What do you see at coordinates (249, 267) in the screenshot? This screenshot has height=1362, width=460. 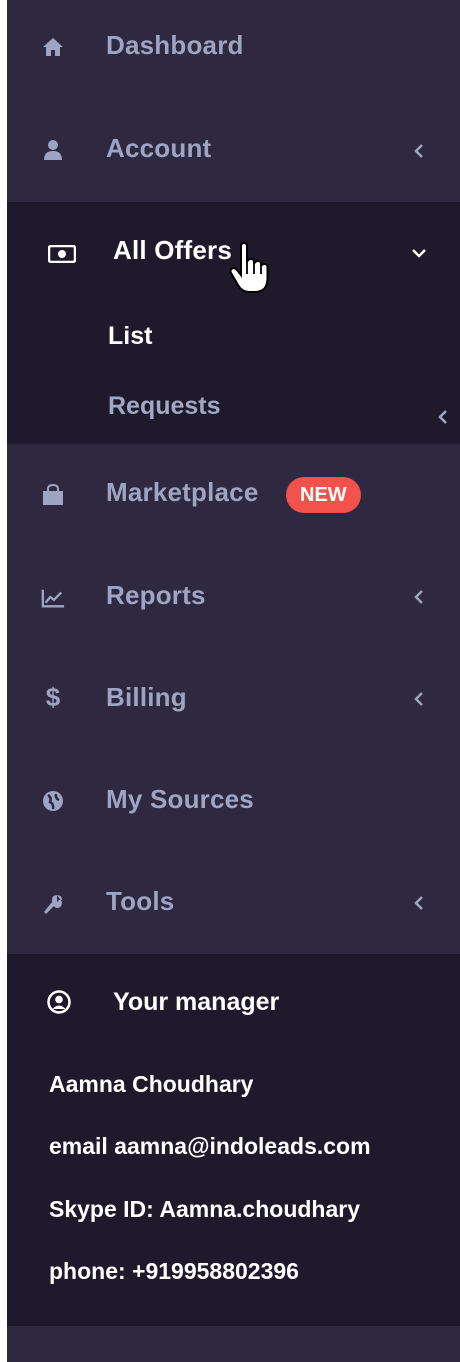 I see `hand-cursor-icon` at bounding box center [249, 267].